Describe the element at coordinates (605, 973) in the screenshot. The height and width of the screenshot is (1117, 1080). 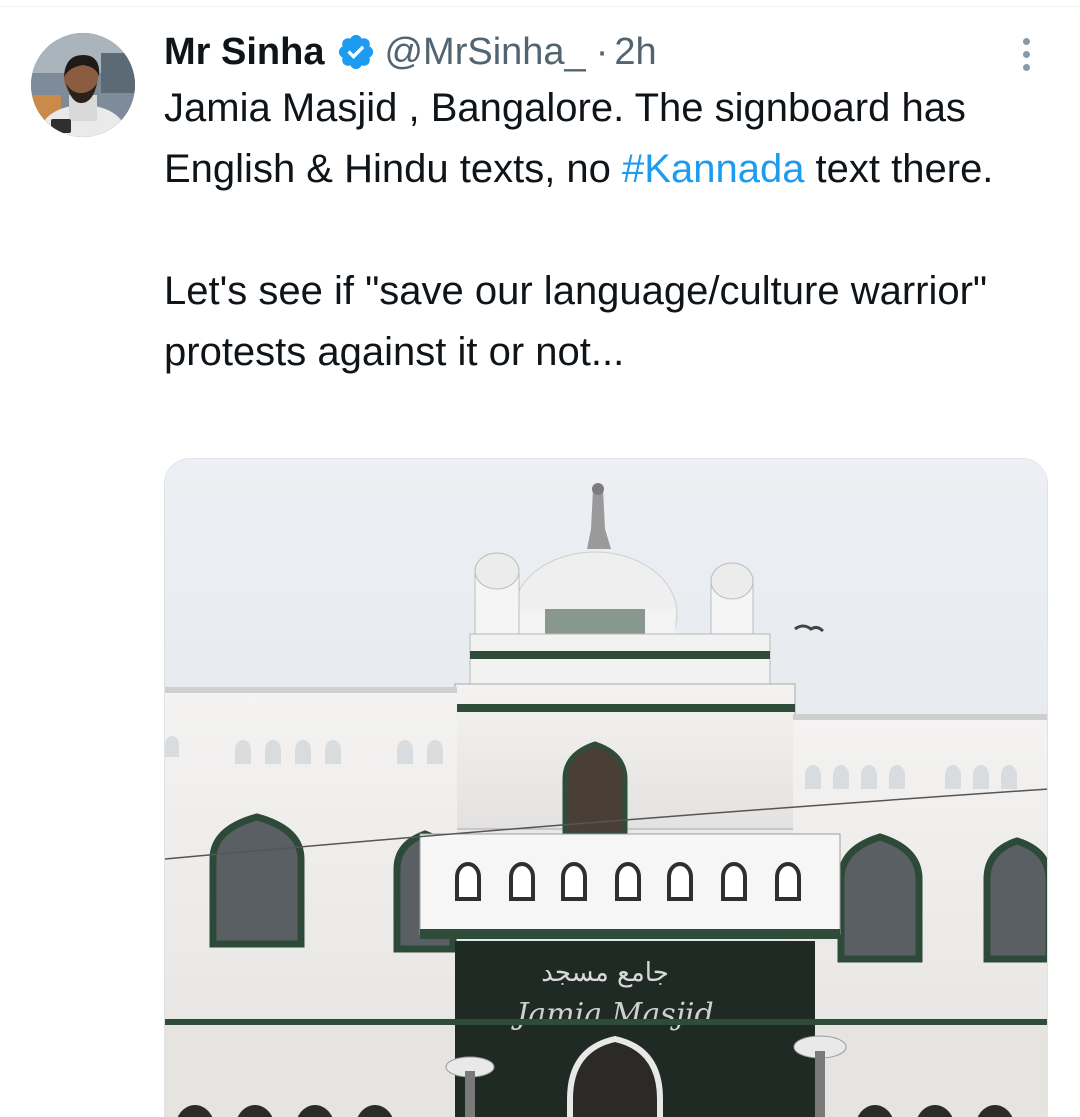
I see `signboard-arabic: جامع مسجد` at that location.